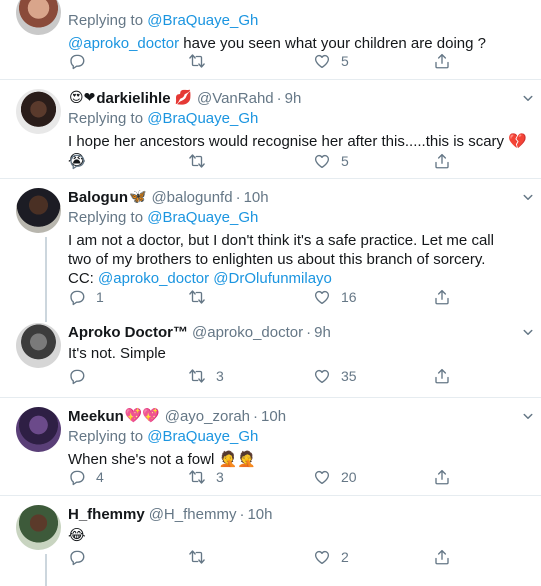 This screenshot has width=541, height=586. What do you see at coordinates (123, 43) in the screenshot?
I see `mention-link: @aproko_doctor` at bounding box center [123, 43].